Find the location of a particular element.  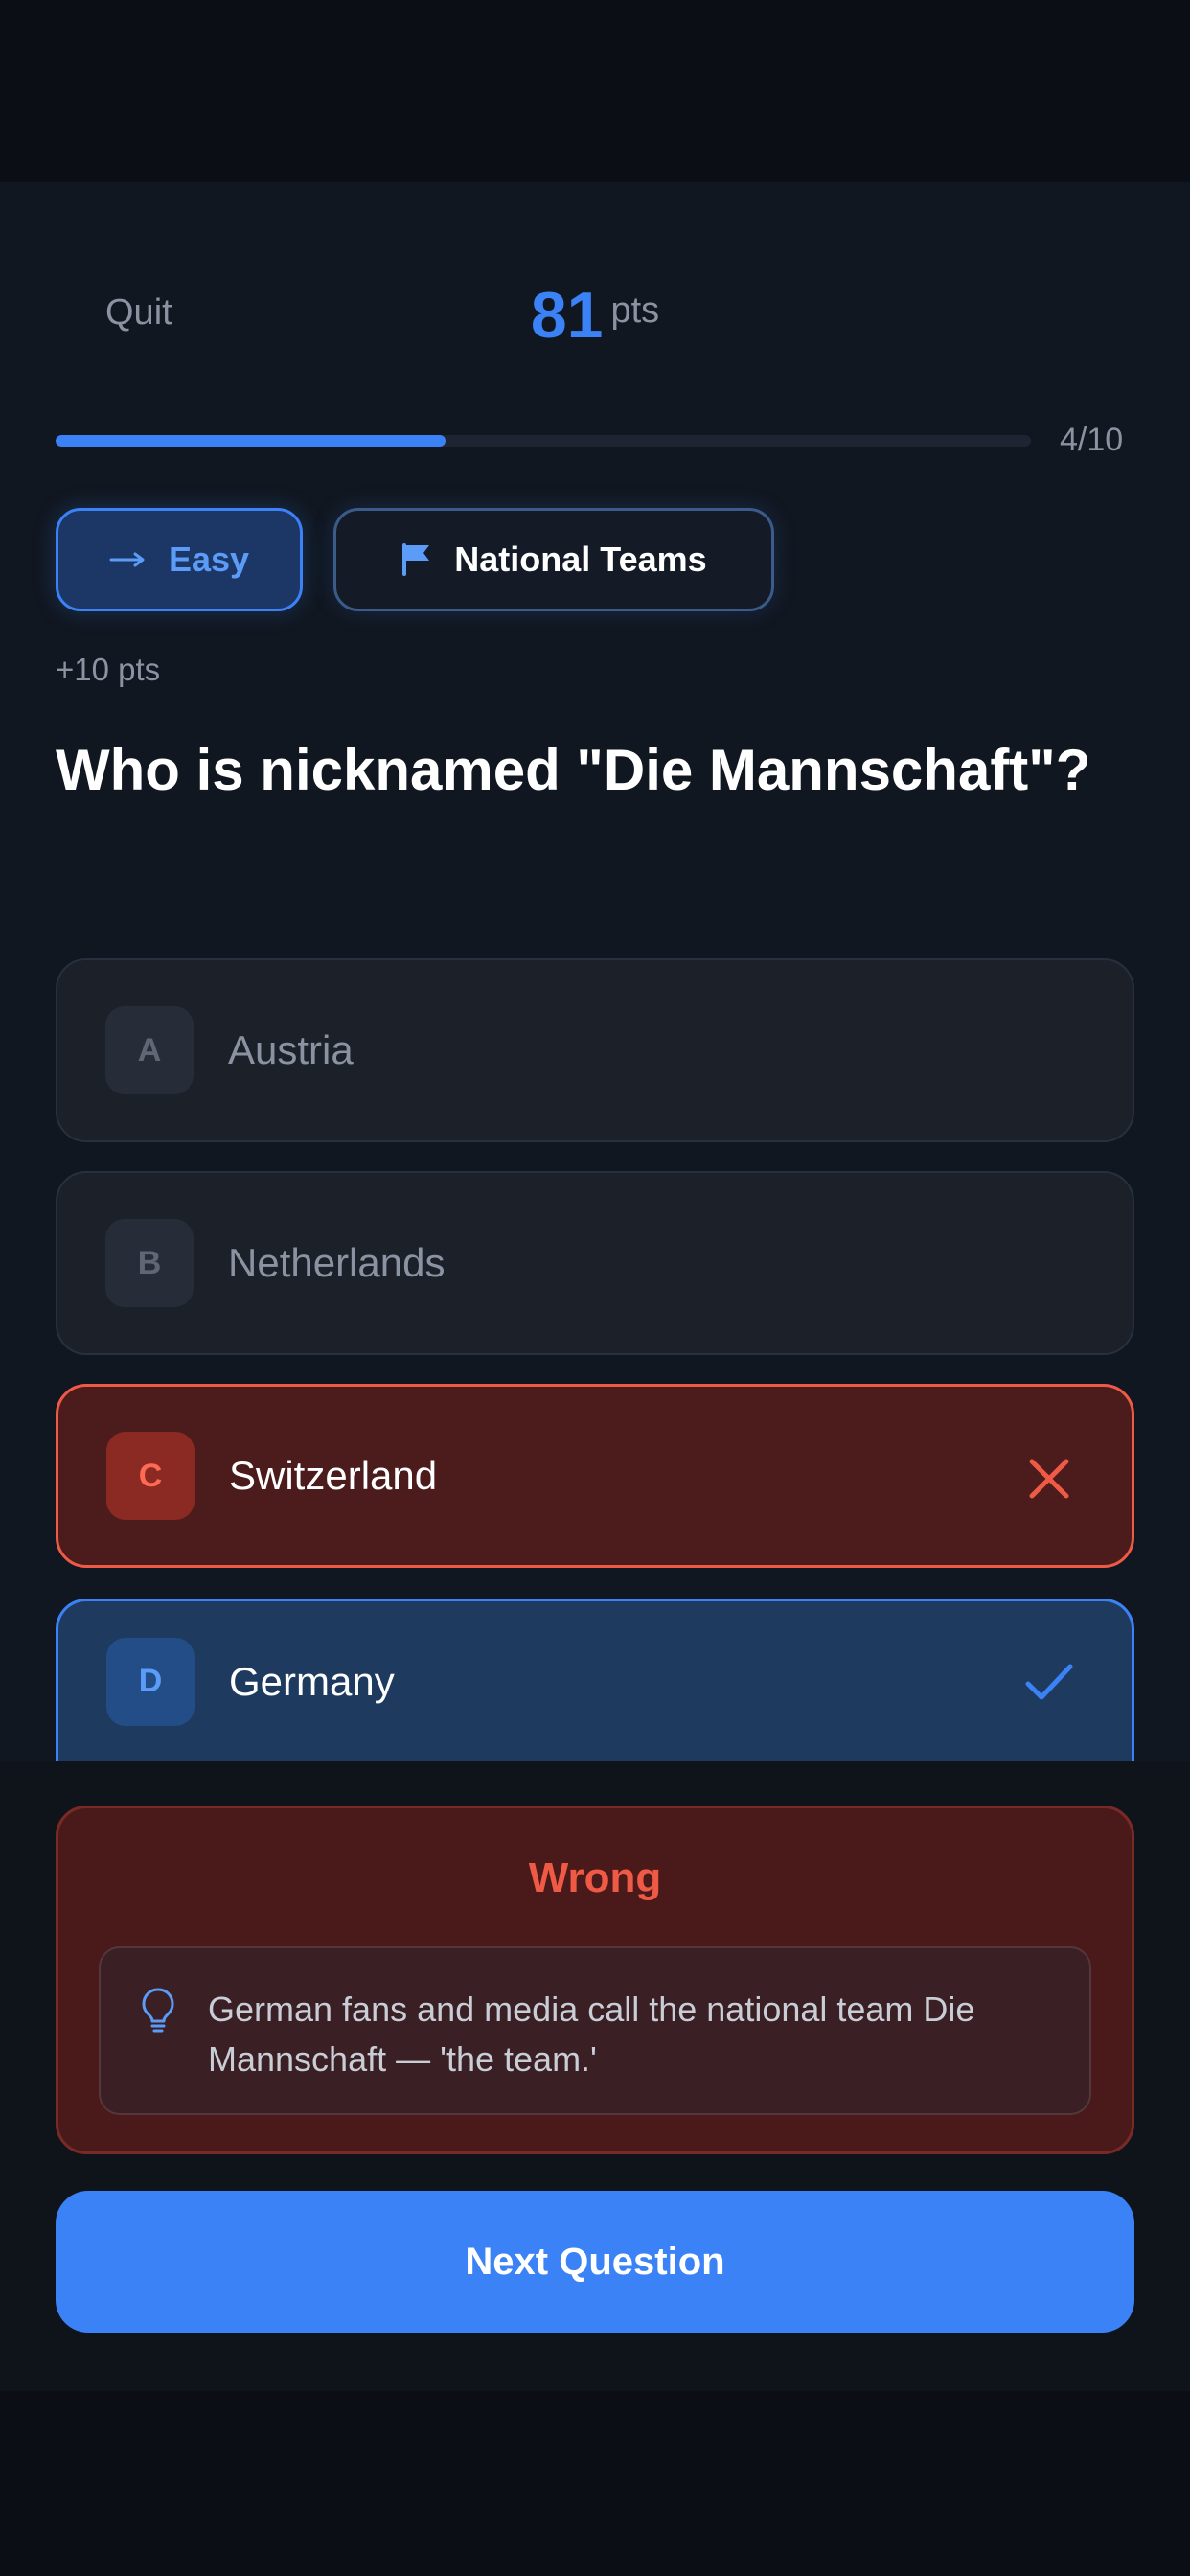

status-bar-area is located at coordinates (595, 91).